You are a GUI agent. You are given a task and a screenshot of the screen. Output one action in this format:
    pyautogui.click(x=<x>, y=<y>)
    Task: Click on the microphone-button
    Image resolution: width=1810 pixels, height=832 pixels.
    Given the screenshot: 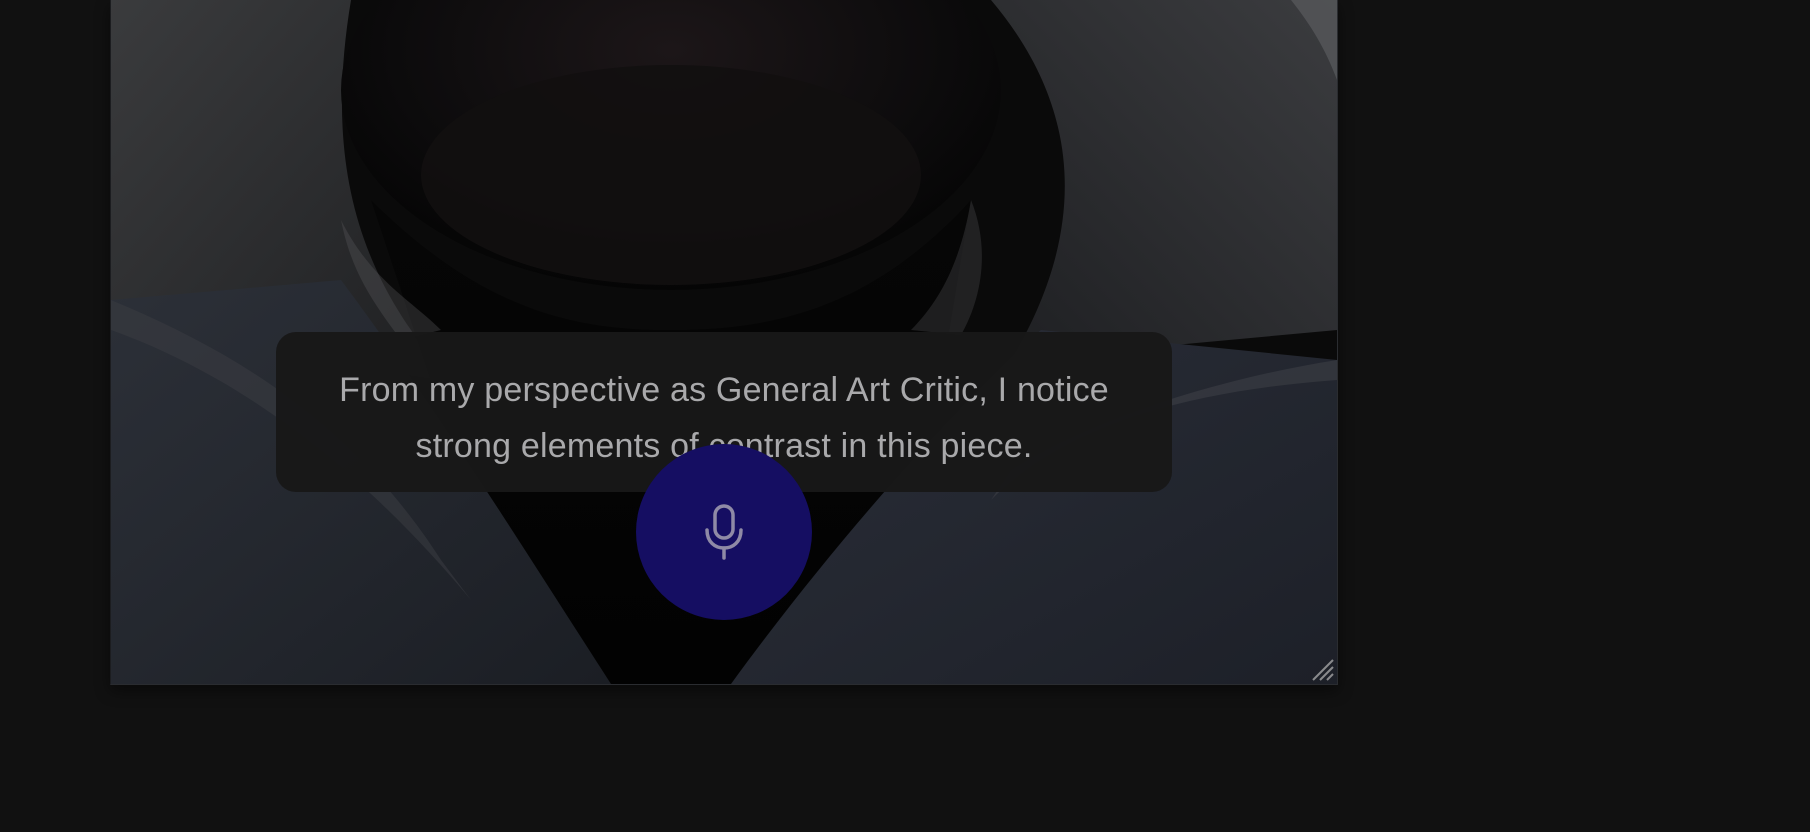 What is the action you would take?
    pyautogui.click(x=724, y=532)
    